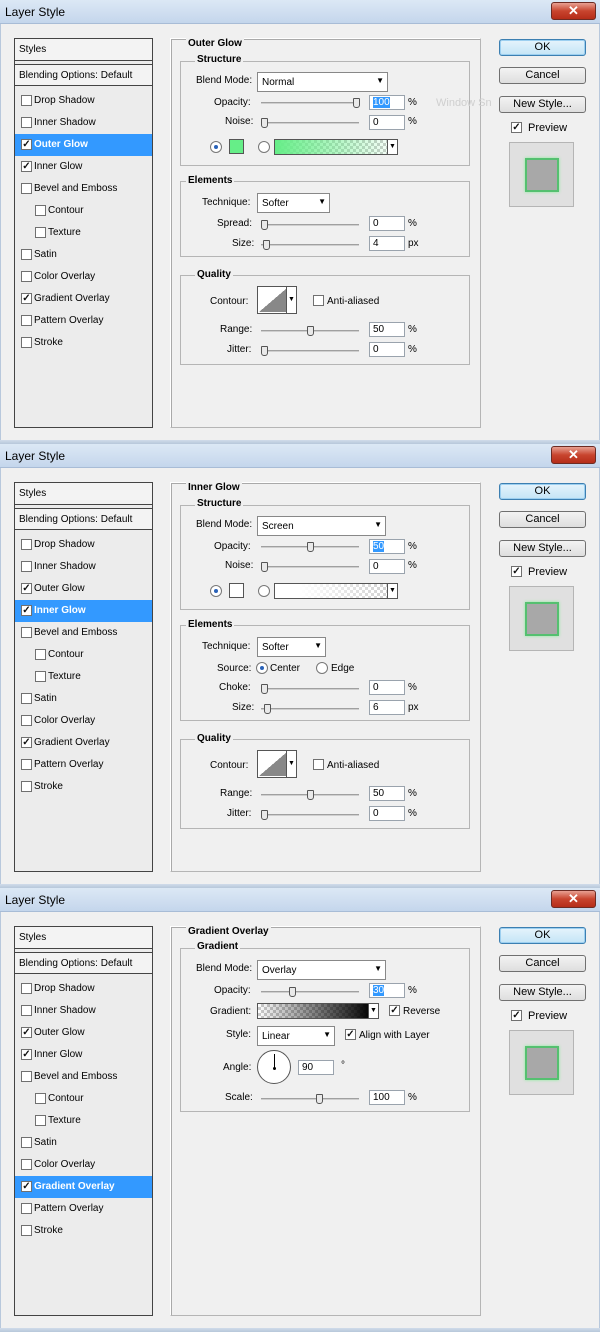 This screenshot has width=600, height=1332. I want to click on style-item-contour: Contour, so click(83, 655).